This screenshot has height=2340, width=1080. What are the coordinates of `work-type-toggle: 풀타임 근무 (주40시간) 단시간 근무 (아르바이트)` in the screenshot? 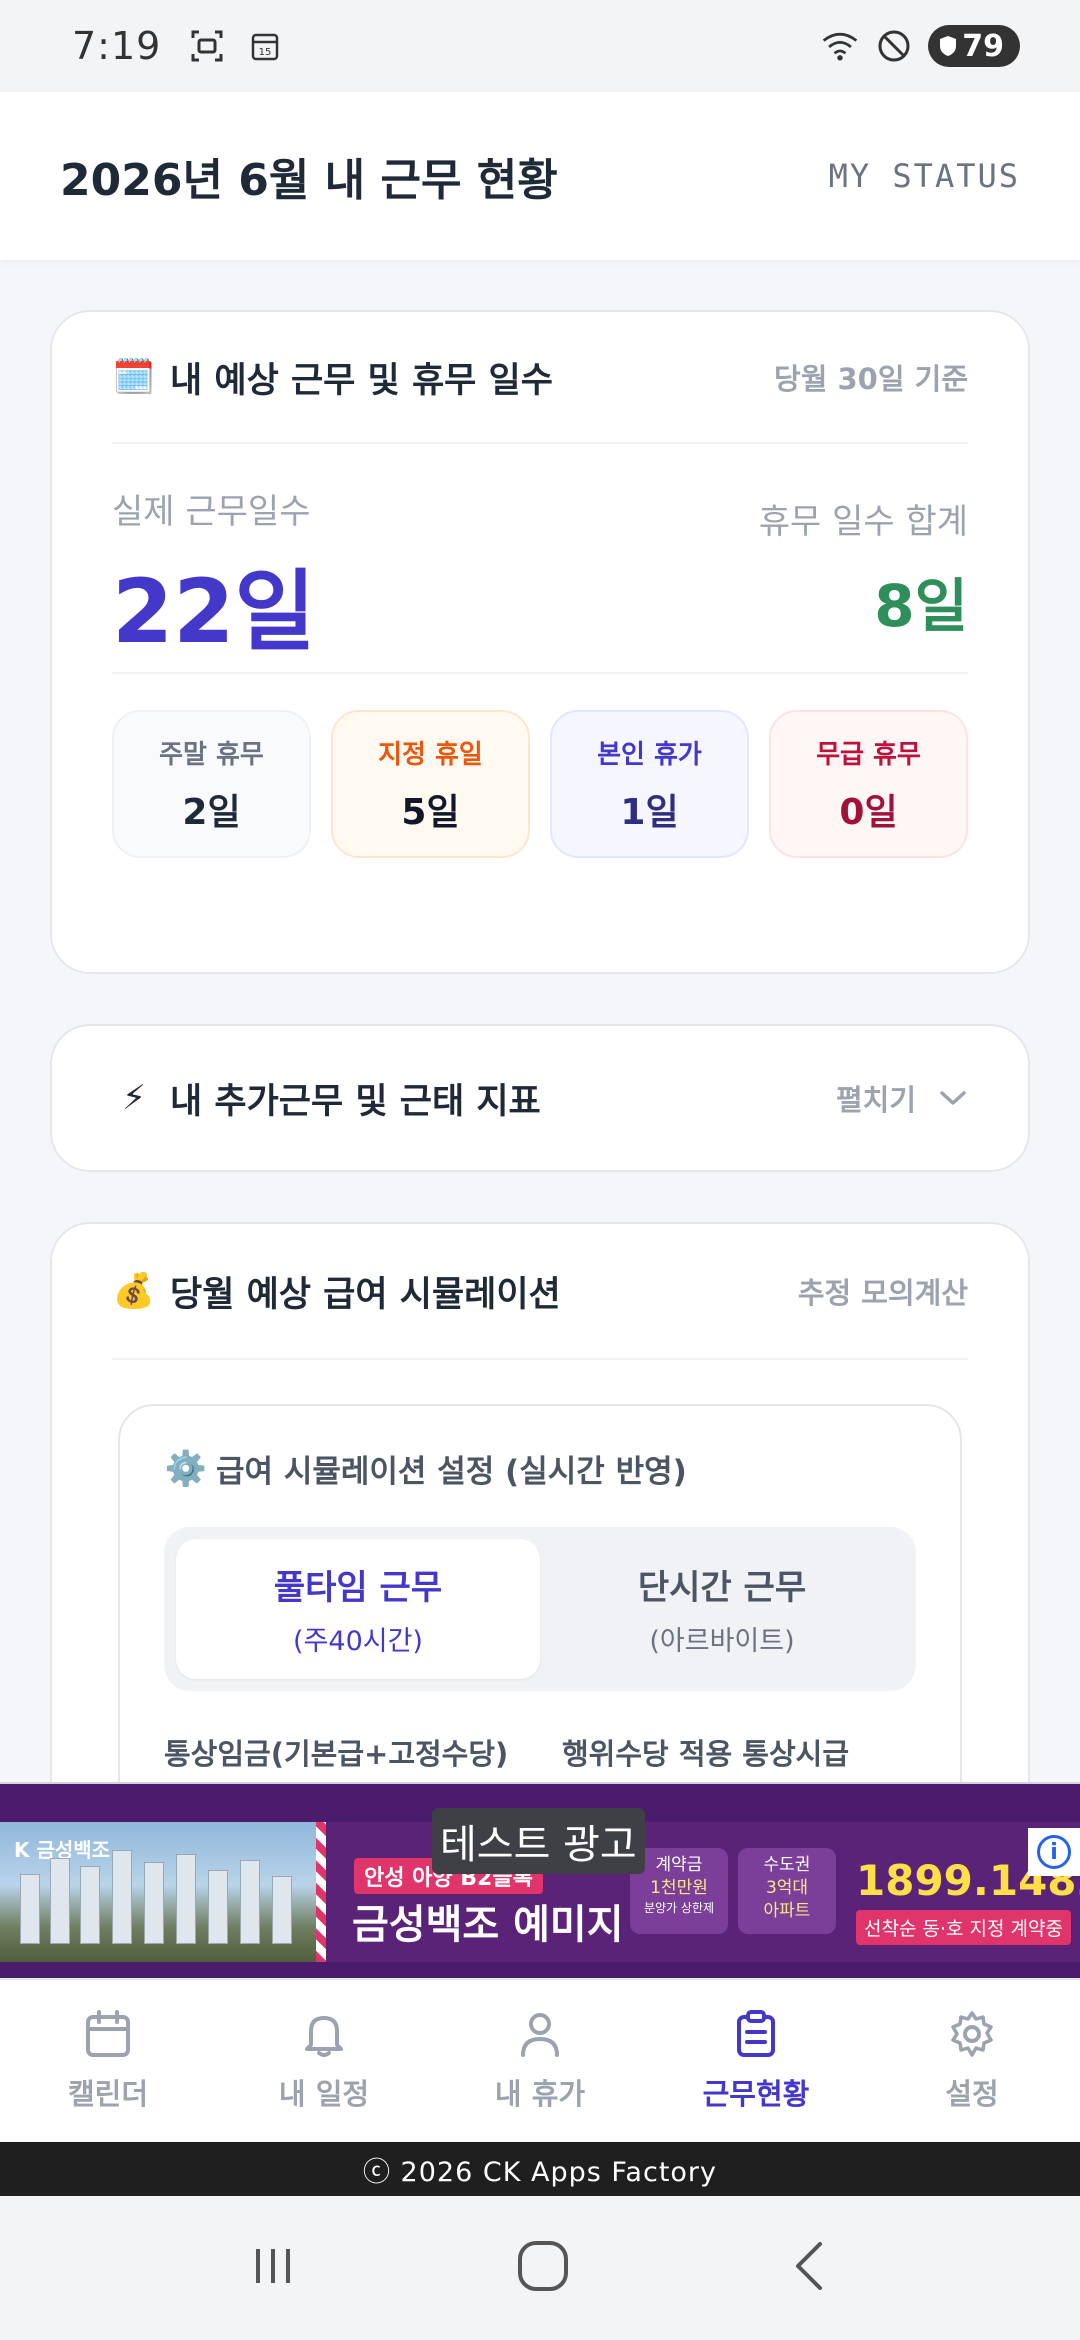 It's located at (540, 1609).